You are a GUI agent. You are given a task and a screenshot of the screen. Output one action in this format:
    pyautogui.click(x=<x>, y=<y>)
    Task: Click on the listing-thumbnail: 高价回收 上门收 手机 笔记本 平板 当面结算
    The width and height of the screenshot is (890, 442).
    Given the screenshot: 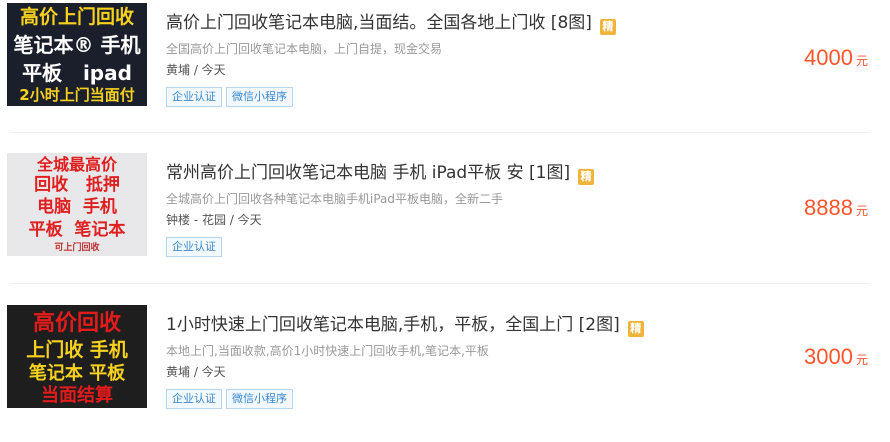 What is the action you would take?
    pyautogui.click(x=77, y=356)
    